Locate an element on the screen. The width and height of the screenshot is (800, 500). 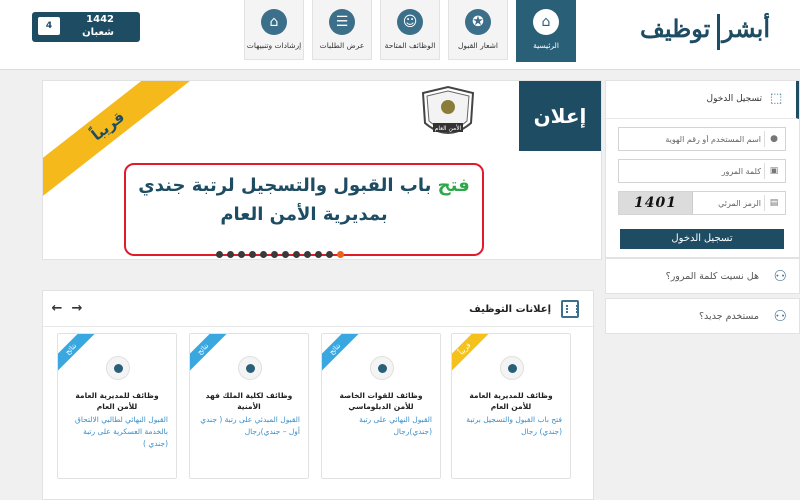
new-user-link: مستخدم جديد؟ ⚇ is located at coordinates (702, 316).